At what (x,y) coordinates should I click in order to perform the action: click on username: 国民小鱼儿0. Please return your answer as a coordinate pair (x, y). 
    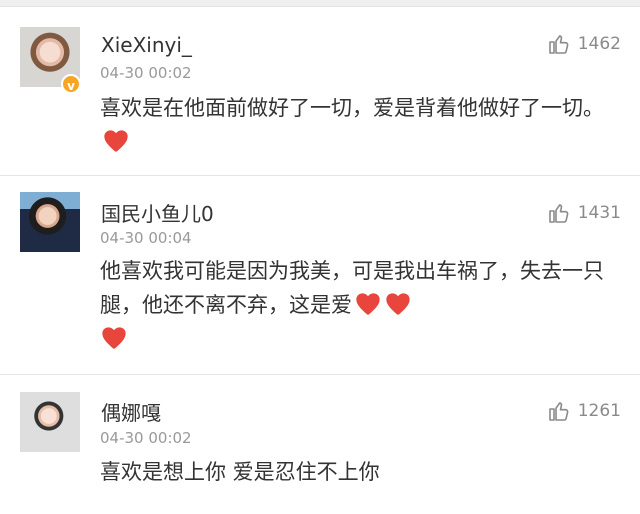
    Looking at the image, I should click on (157, 212).